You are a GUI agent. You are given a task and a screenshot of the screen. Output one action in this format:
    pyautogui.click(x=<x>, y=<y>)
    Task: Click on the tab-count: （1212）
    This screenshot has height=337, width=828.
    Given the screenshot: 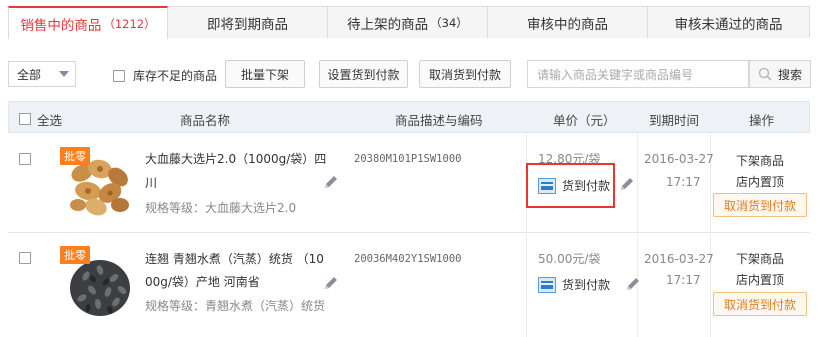 What is the action you would take?
    pyautogui.click(x=129, y=23)
    